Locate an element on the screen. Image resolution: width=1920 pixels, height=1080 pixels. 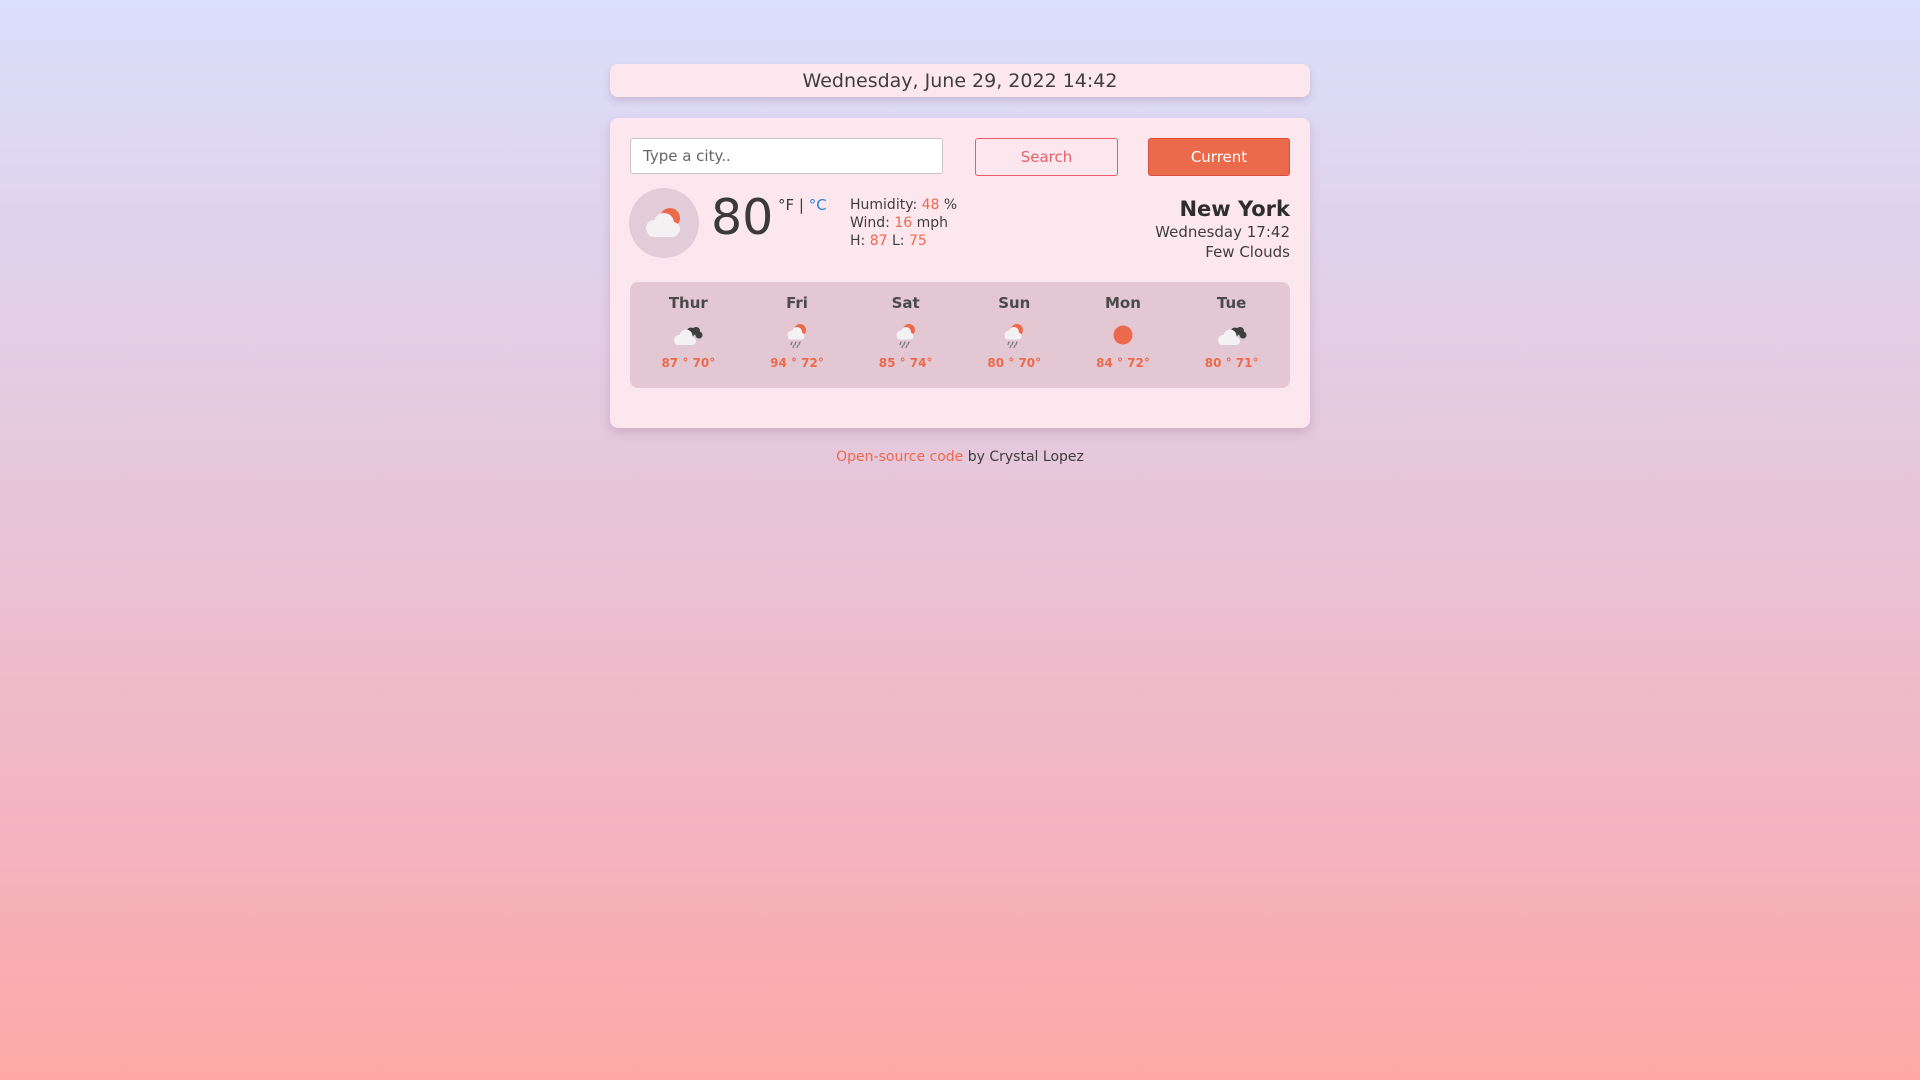
forecast-day: Sat 85 ° 74° is located at coordinates (906, 326).